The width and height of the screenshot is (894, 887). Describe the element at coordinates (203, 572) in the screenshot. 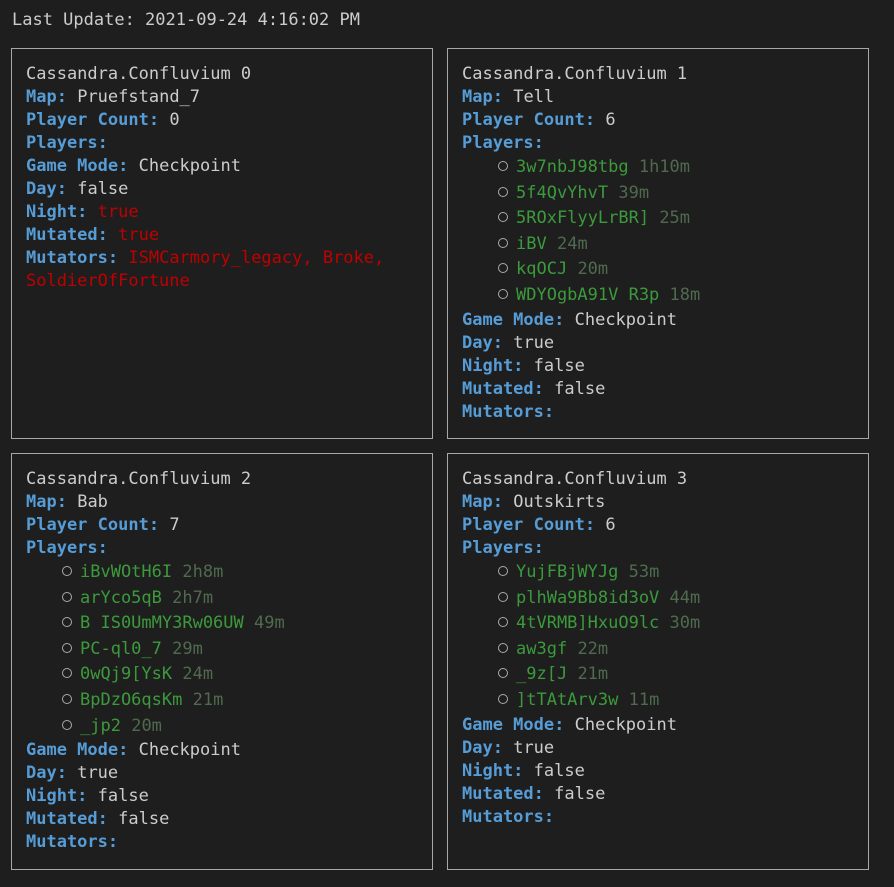

I see `player-time: 2h8m` at that location.